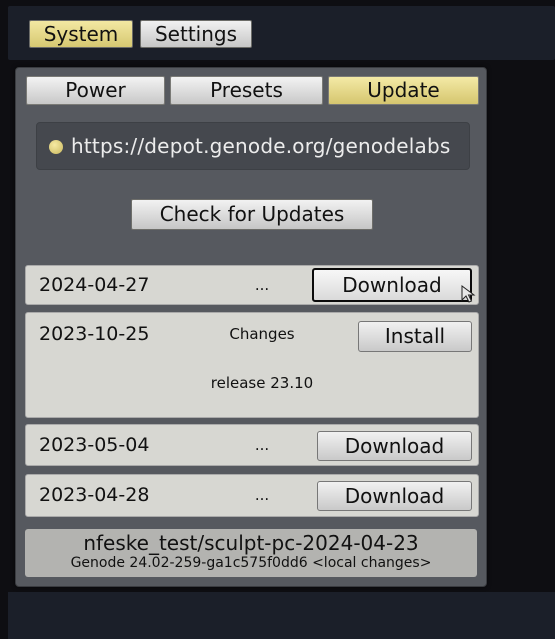 The width and height of the screenshot is (555, 639). I want to click on depot-url-field: https://depot.genode.org/genodelabs, so click(253, 146).